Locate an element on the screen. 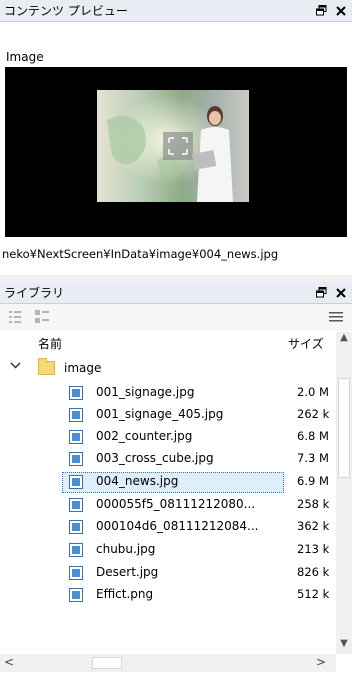 This screenshot has width=352, height=674. preview-image is located at coordinates (173, 146).